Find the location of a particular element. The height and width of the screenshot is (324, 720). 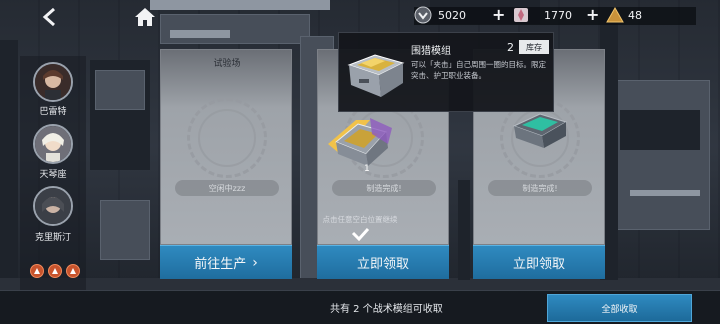

tooltip-item-count: 2 is located at coordinates (510, 47).